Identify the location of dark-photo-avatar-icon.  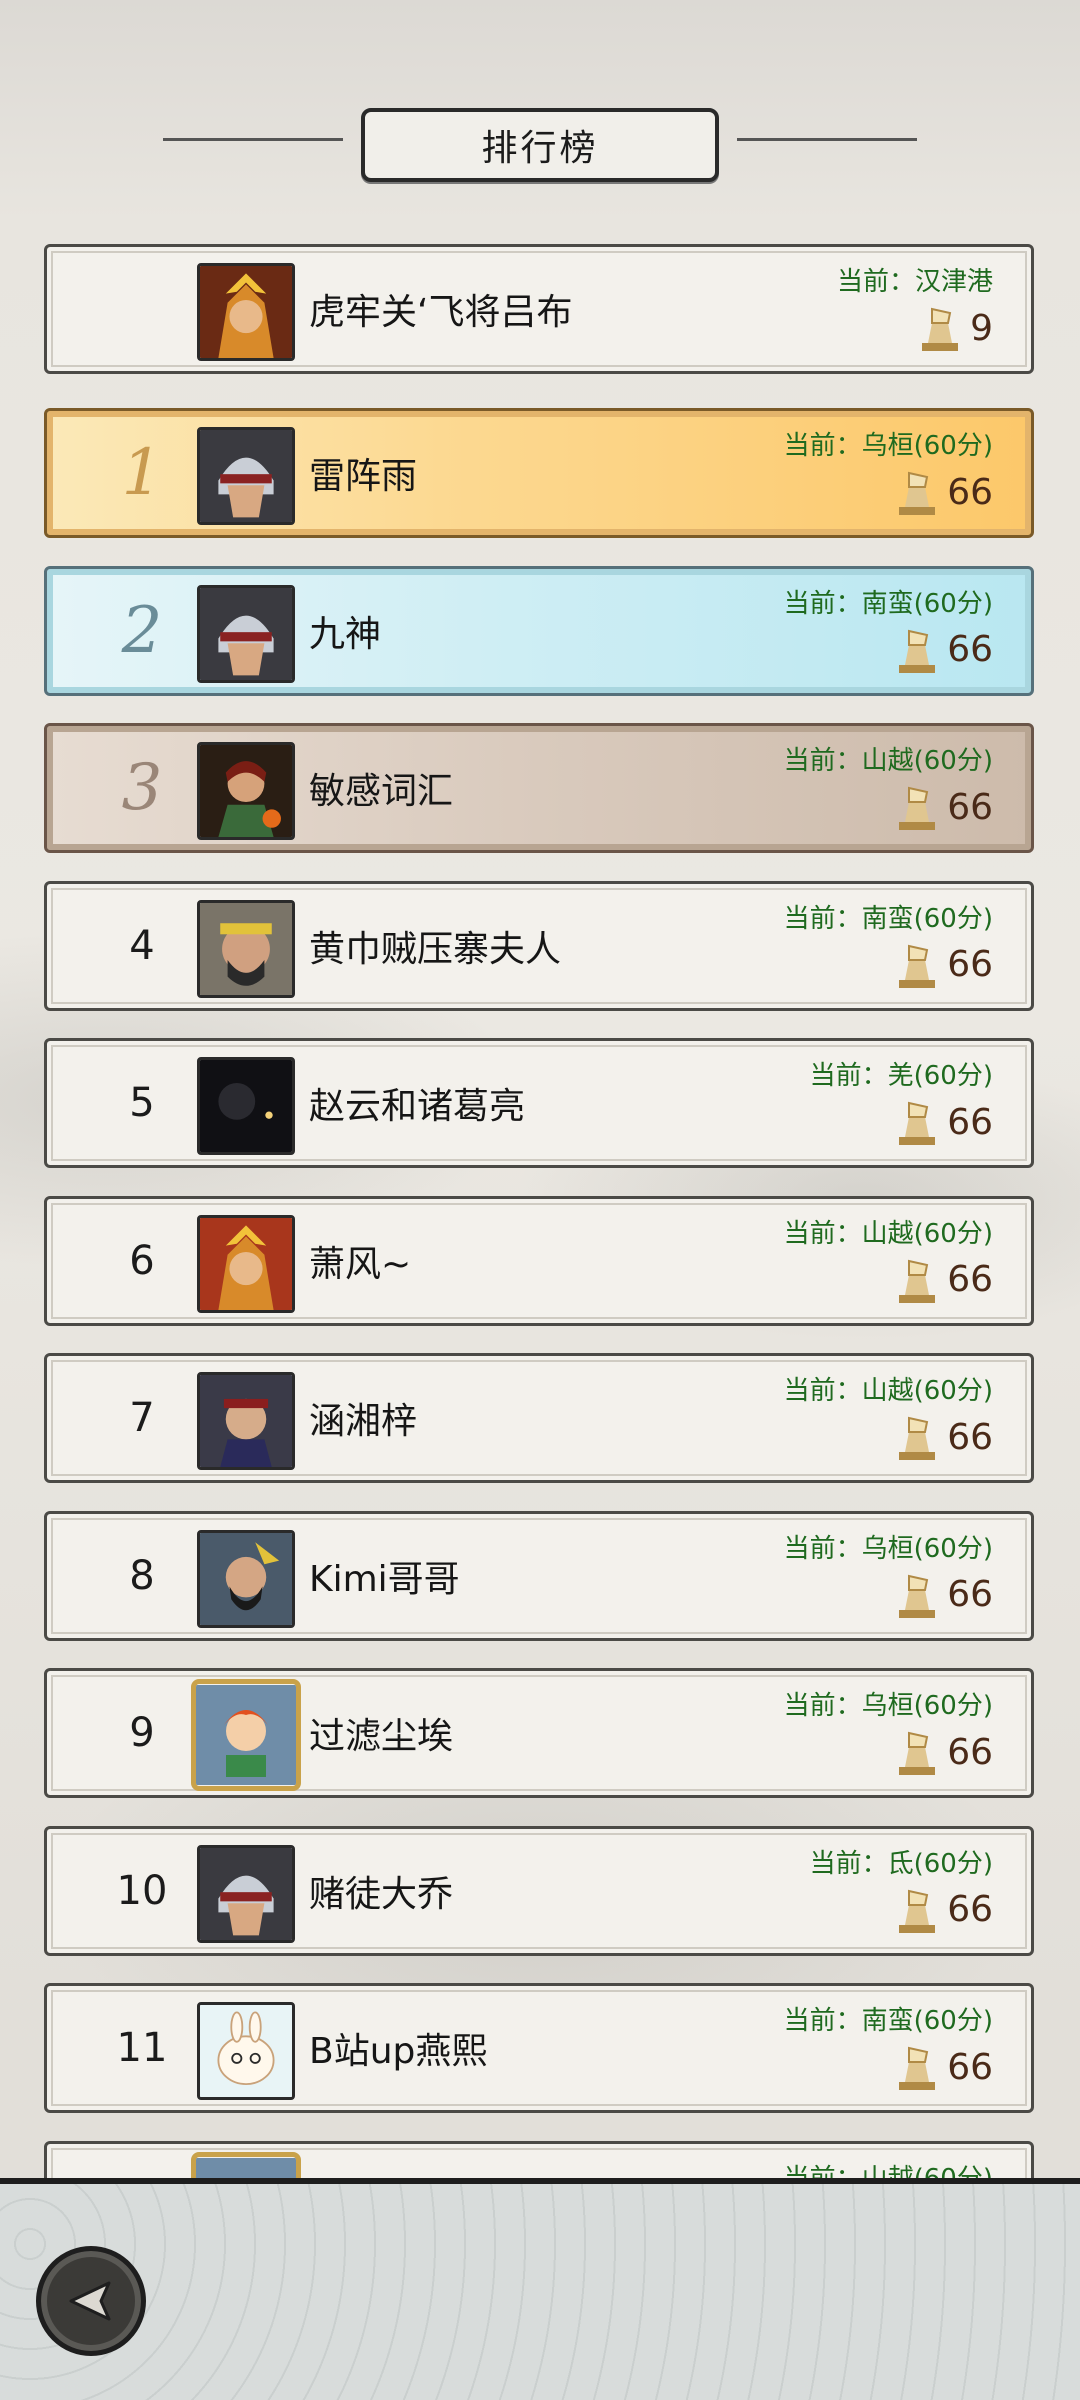
(246, 1106).